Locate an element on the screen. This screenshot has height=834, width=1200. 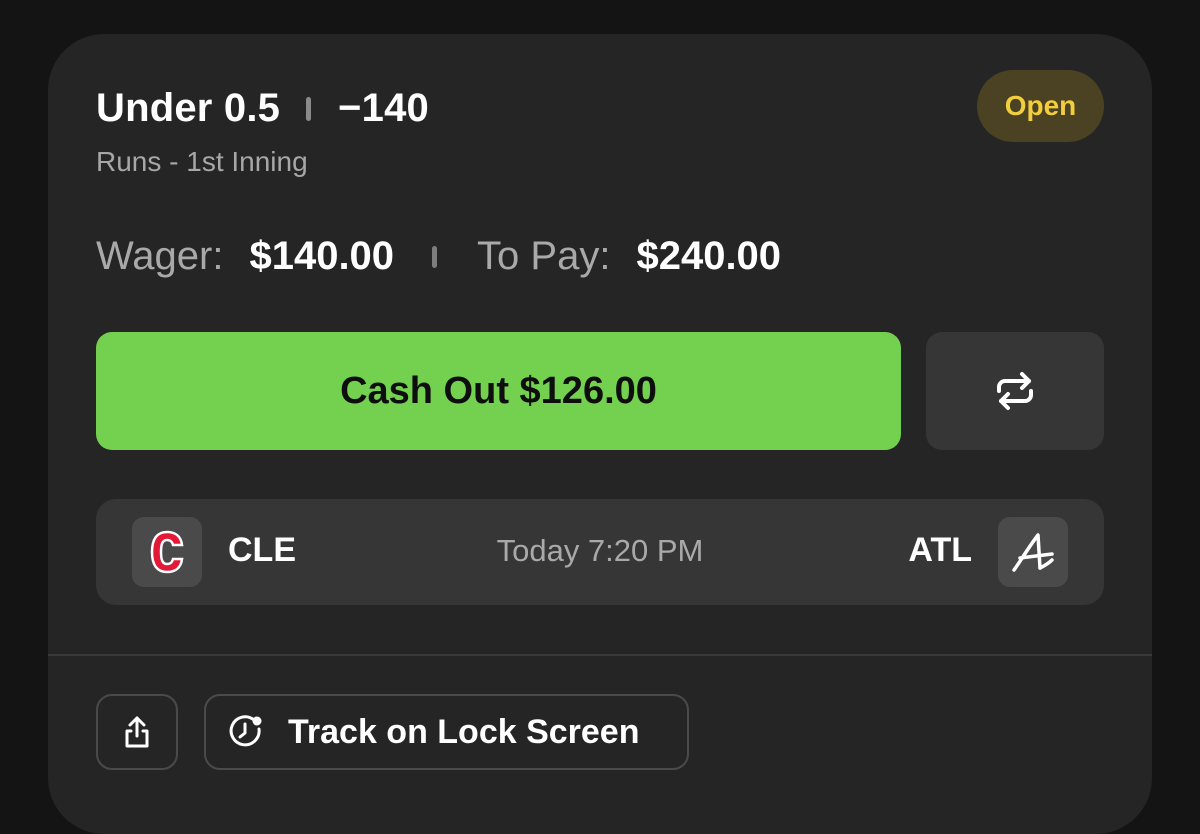
track-on-lock-screen-button: Track on Lock Screen is located at coordinates (446, 732).